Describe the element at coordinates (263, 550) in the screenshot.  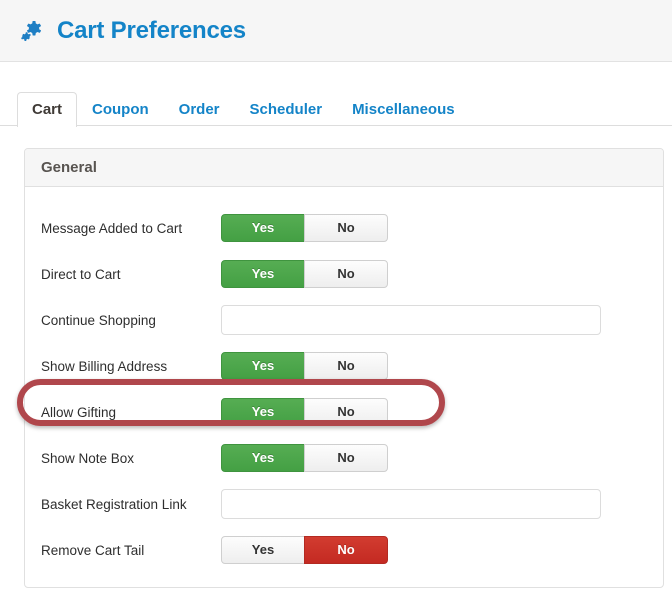
I see `toggle-remove-cart-tail-yes: Yes` at that location.